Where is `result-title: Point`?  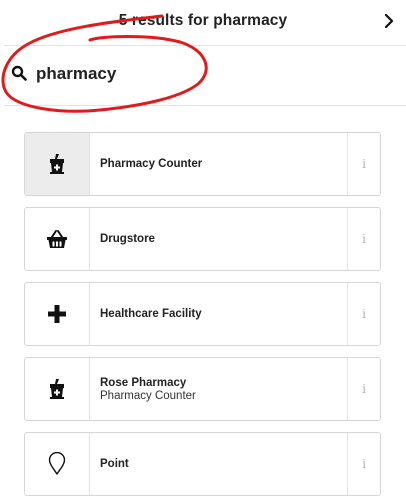
result-title: Point is located at coordinates (114, 464).